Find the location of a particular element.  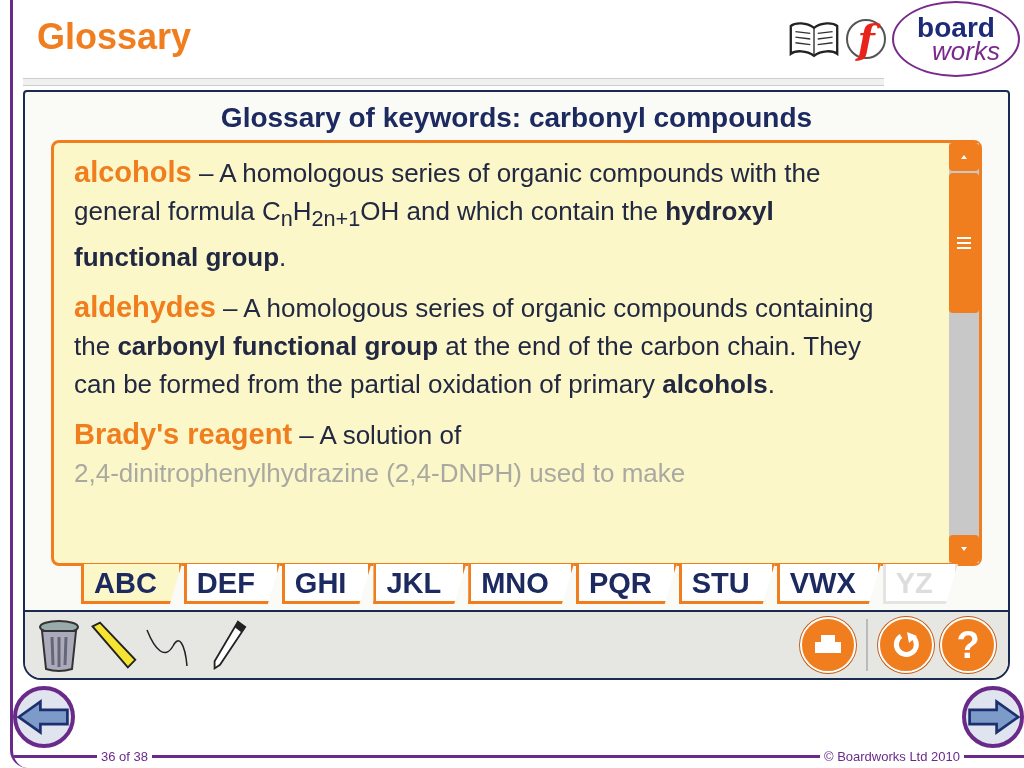

letter-tab: ABC is located at coordinates (131, 584).